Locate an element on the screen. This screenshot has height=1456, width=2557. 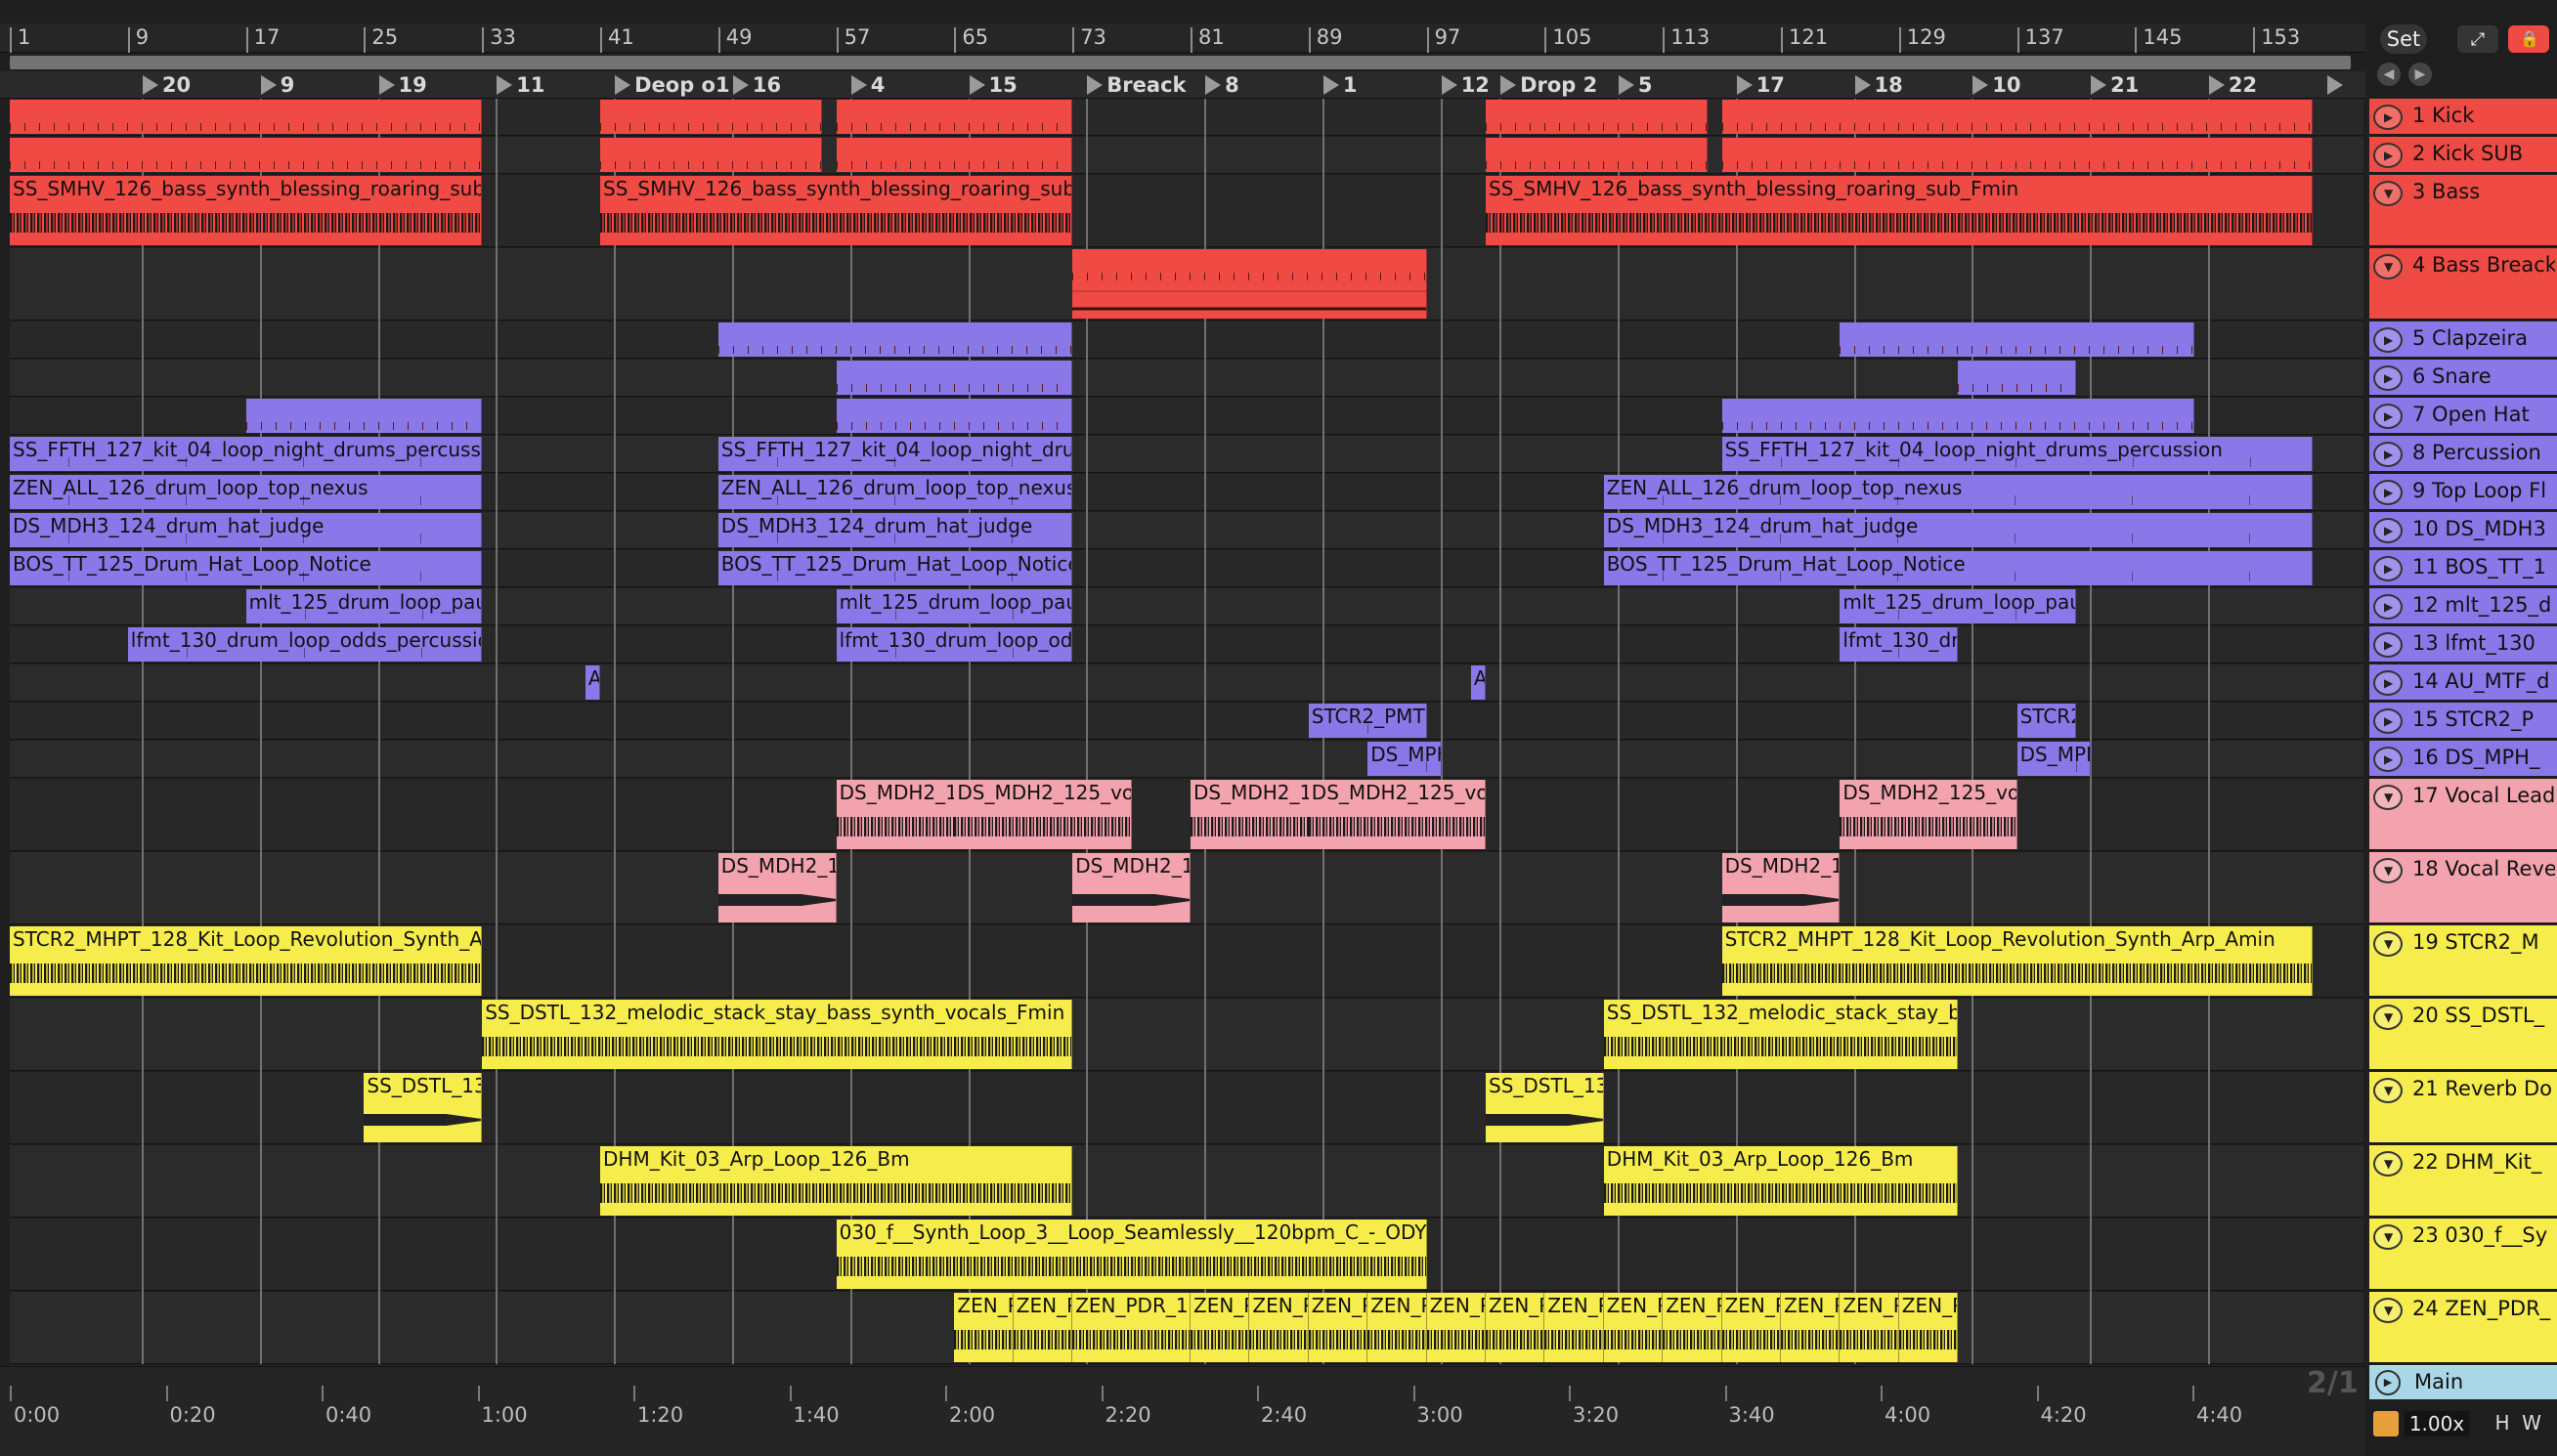
locator-marker: Drop 2 is located at coordinates (1547, 85).